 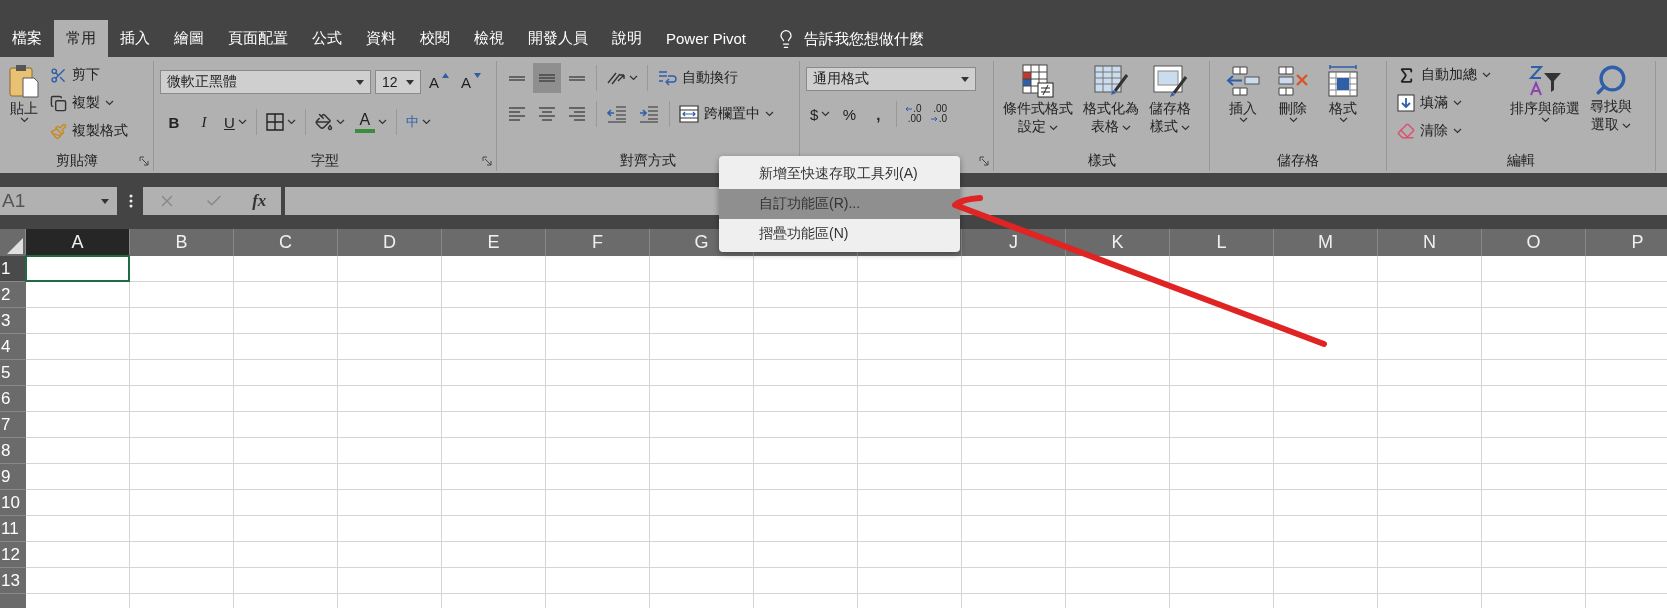 I want to click on ribbon-tab: 繪圖, so click(x=189, y=38).